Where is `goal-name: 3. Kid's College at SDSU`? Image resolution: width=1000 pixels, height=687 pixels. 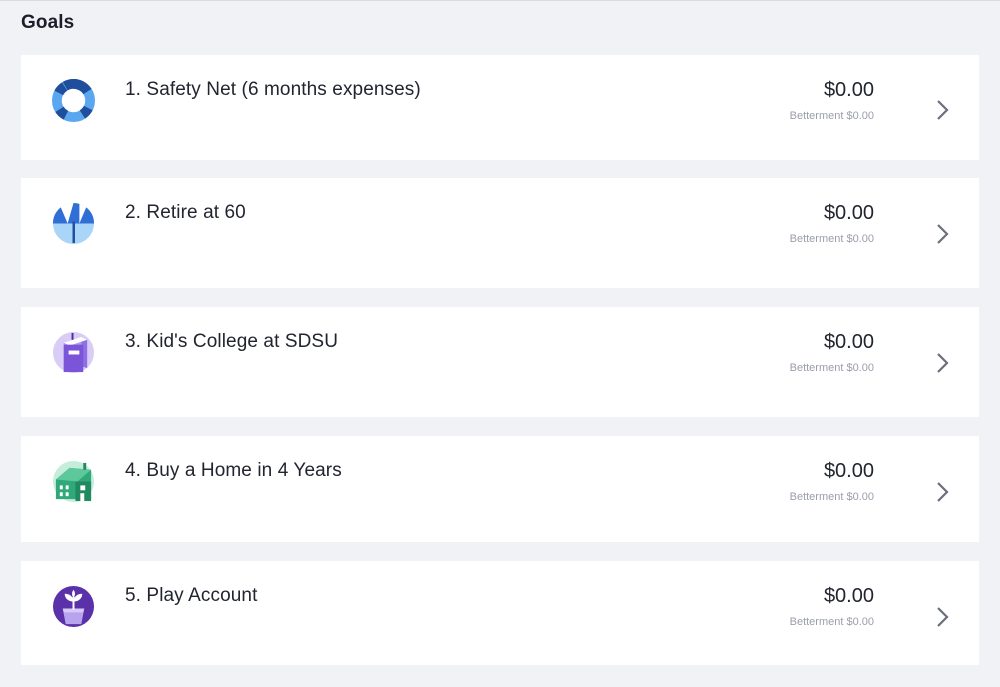
goal-name: 3. Kid's College at SDSU is located at coordinates (232, 341).